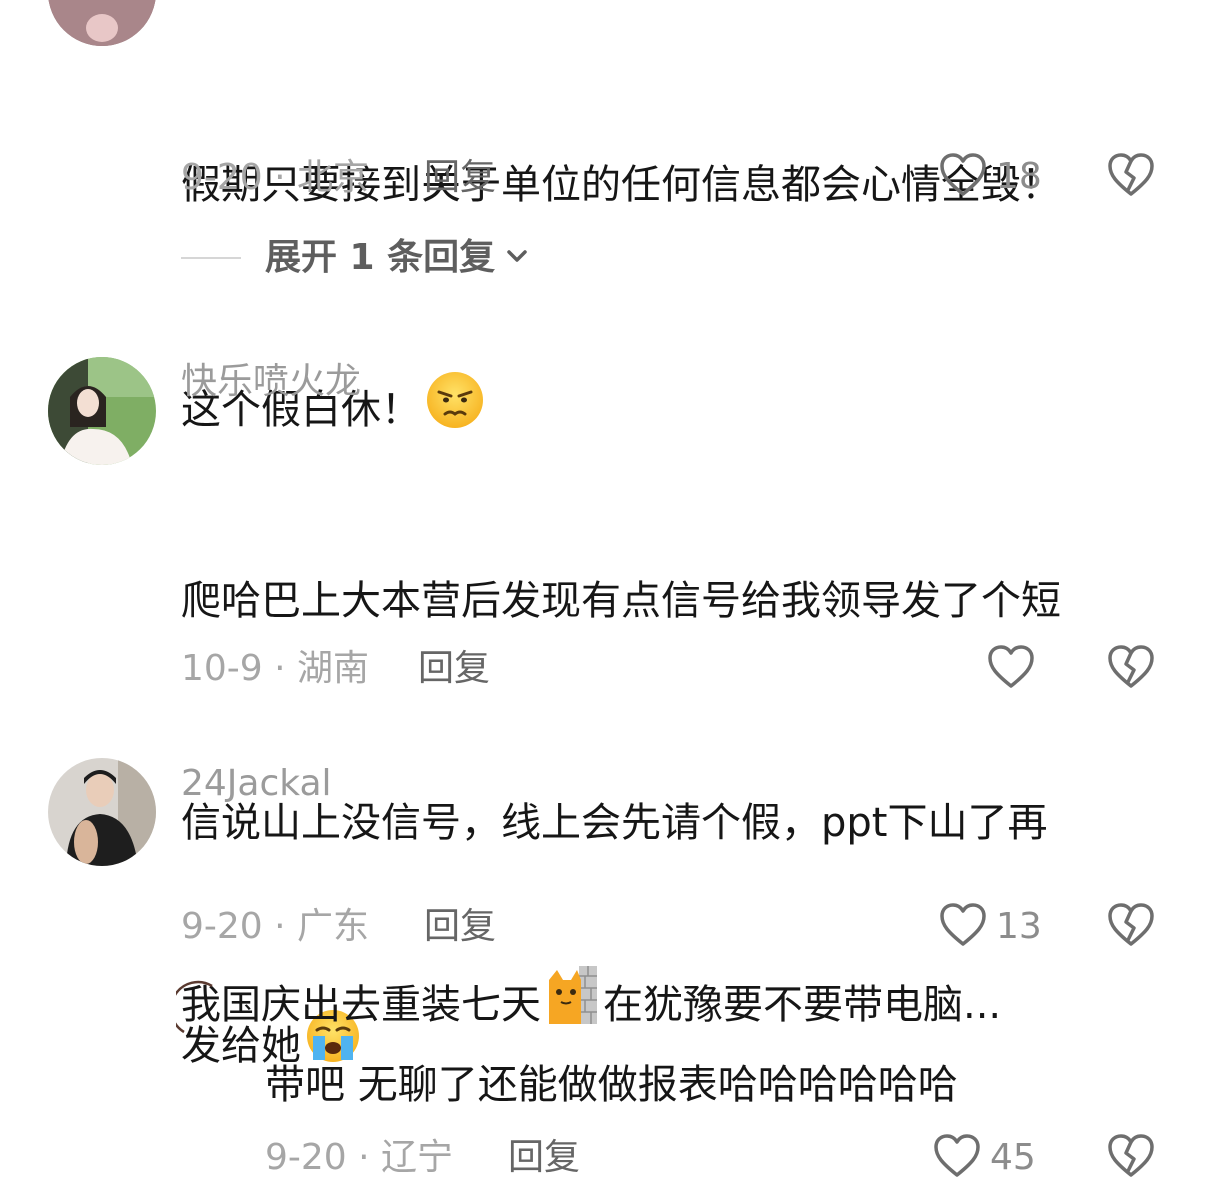 Image resolution: width=1206 pixels, height=1201 pixels. What do you see at coordinates (517, 258) in the screenshot?
I see `chevron-down-icon` at bounding box center [517, 258].